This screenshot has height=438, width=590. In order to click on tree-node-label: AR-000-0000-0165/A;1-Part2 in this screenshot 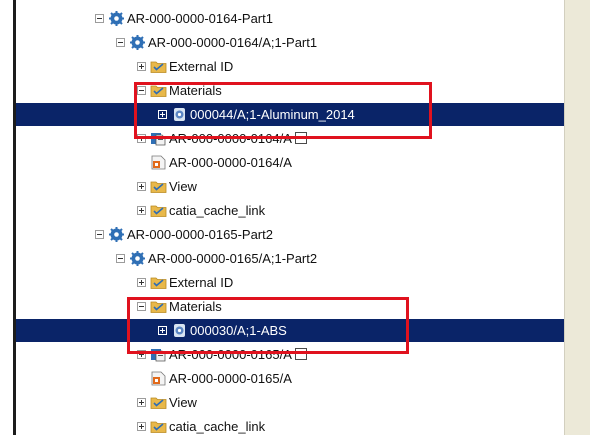, I will do `click(233, 258)`.